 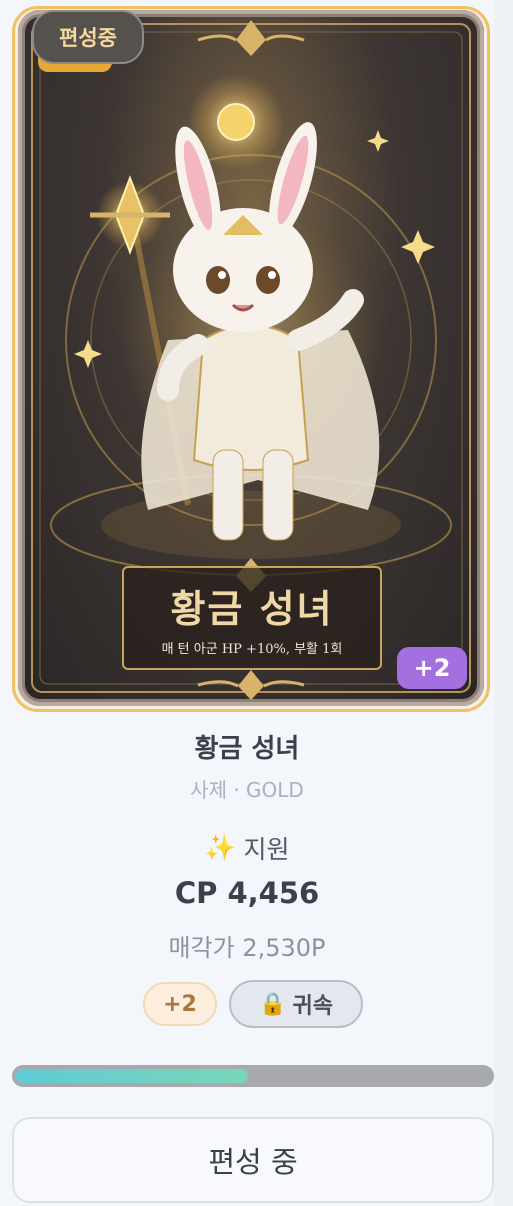 What do you see at coordinates (273, 1004) in the screenshot?
I see `lock-icon: 🔒` at bounding box center [273, 1004].